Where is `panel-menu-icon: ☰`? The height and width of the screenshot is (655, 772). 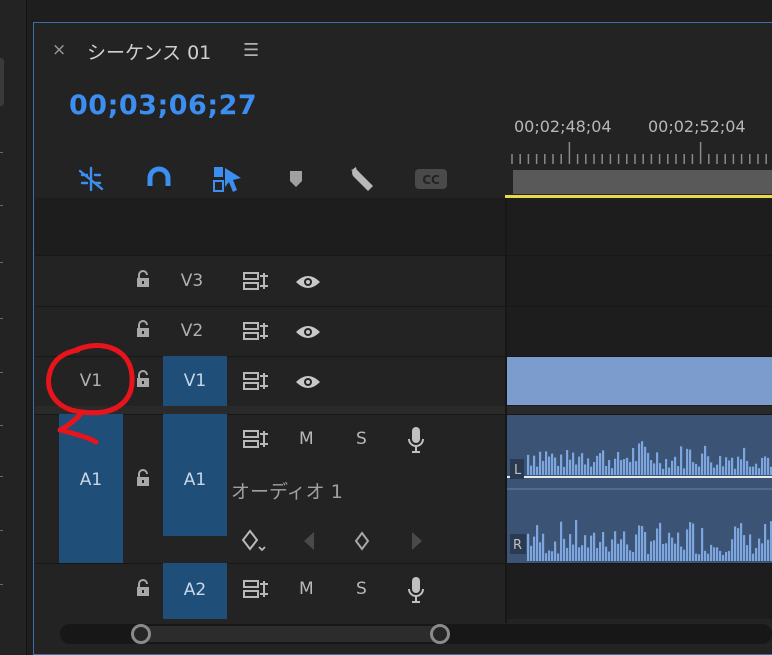
panel-menu-icon: ☰ is located at coordinates (251, 50).